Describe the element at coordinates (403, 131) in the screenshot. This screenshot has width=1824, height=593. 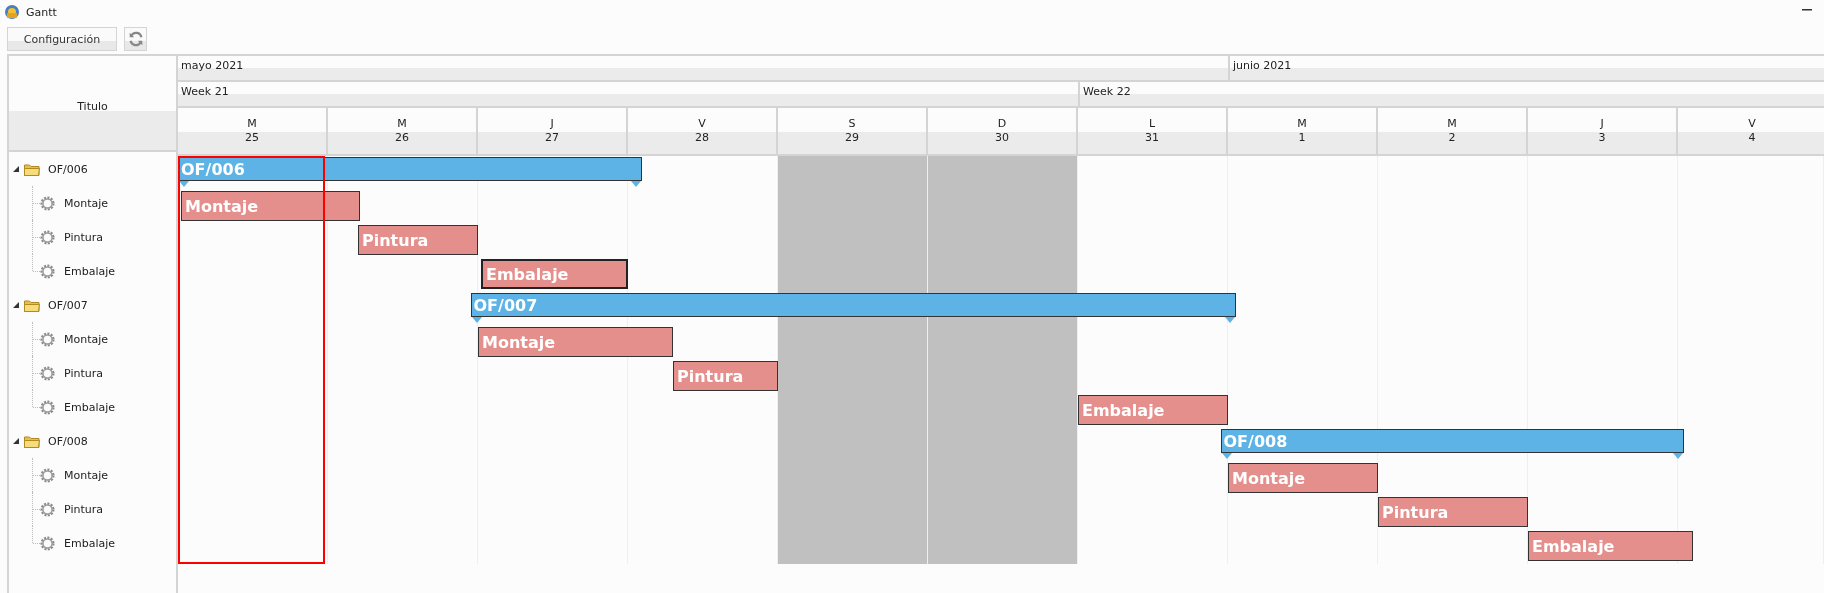
I see `day-header: M 26` at that location.